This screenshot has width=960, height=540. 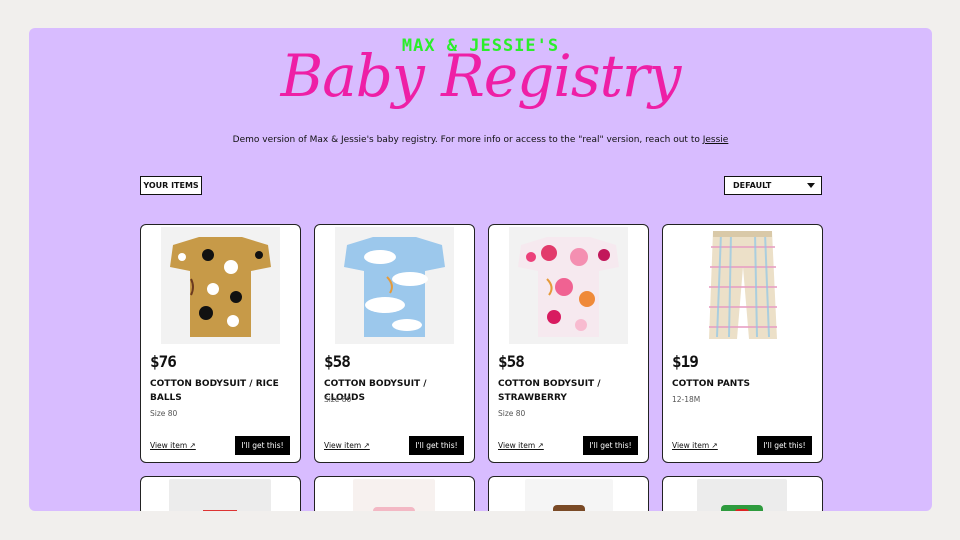 I want to click on chevron-down-icon, so click(x=811, y=185).